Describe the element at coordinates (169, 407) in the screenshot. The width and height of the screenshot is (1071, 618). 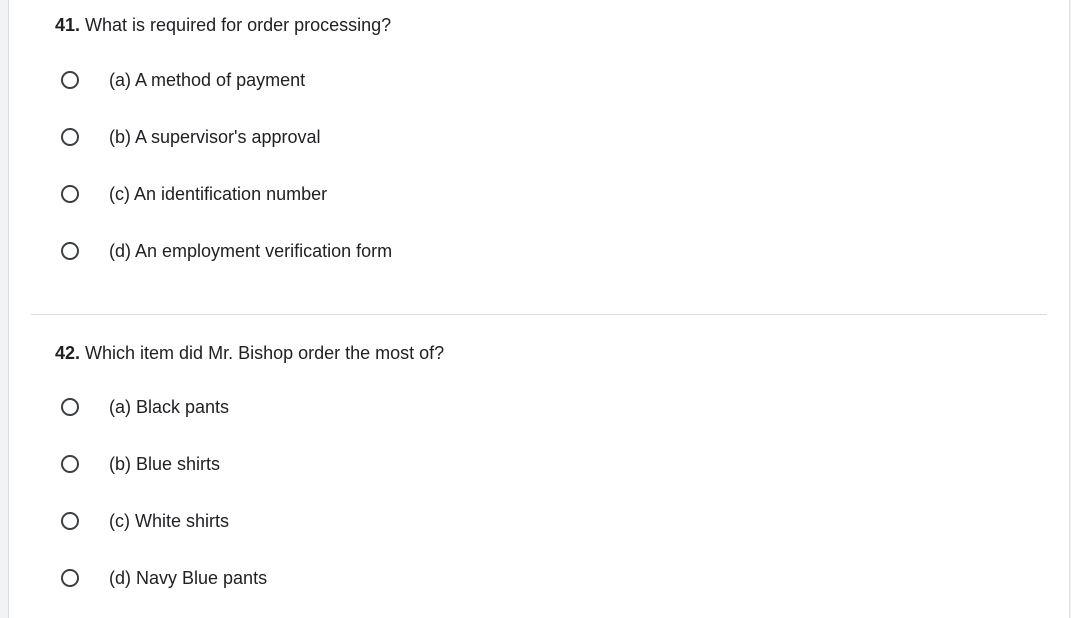
I see `option-label: (a) Black pants` at that location.